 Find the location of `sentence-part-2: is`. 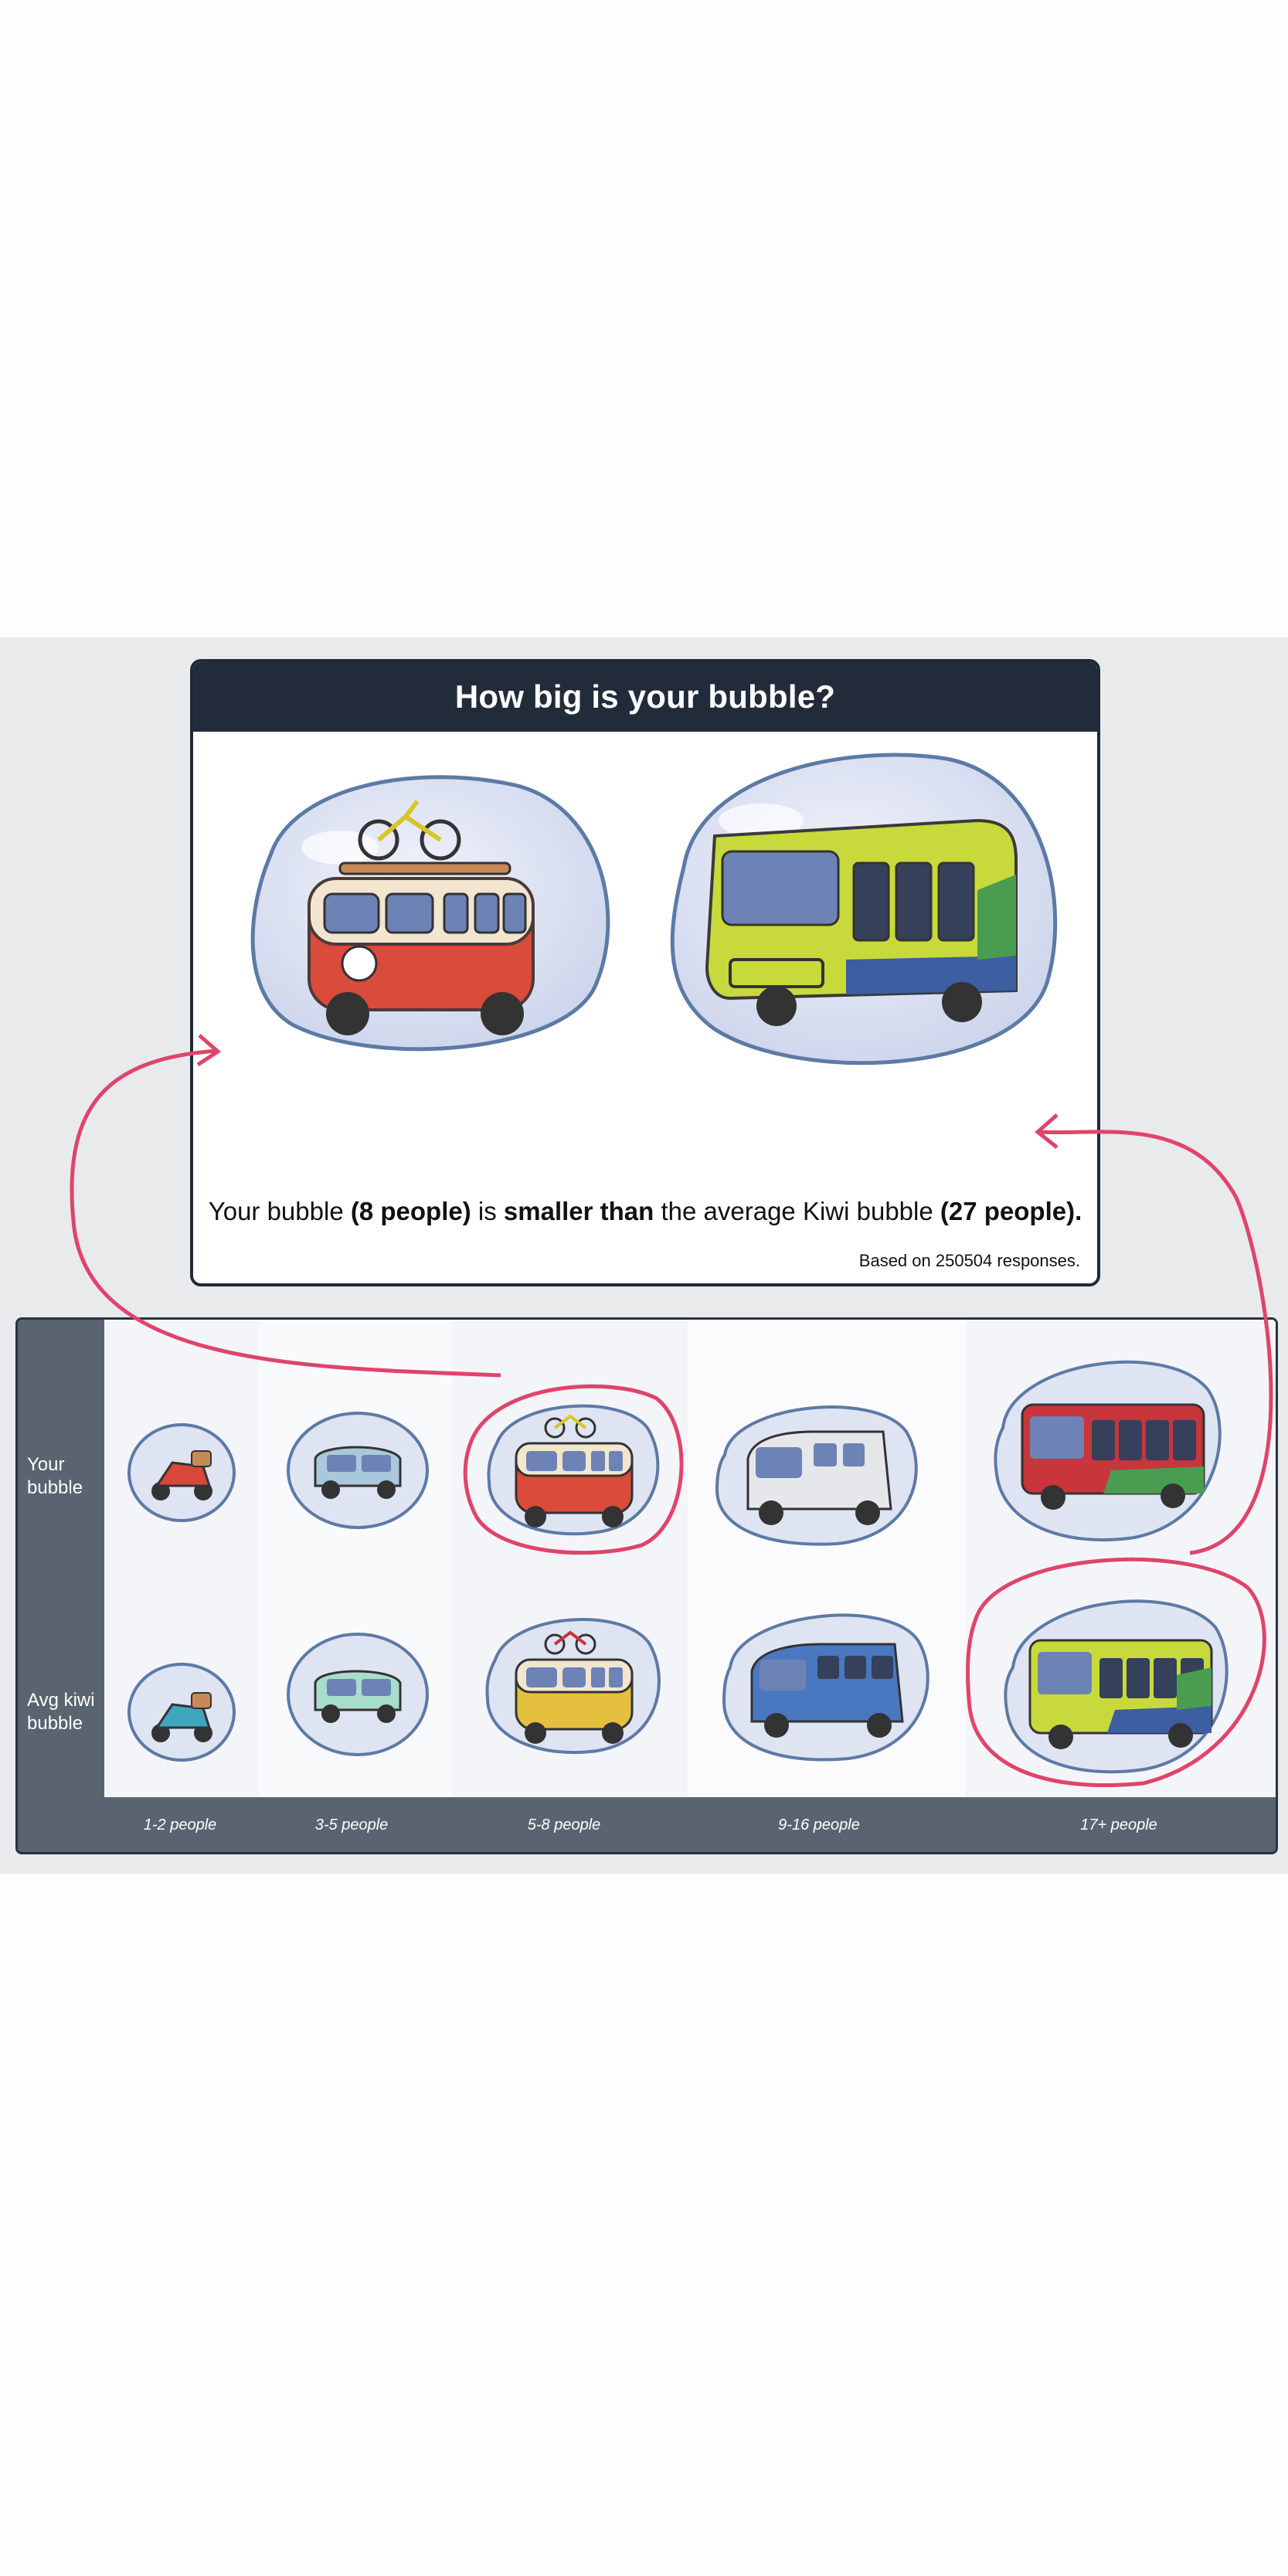

sentence-part-2: is is located at coordinates (487, 1211).